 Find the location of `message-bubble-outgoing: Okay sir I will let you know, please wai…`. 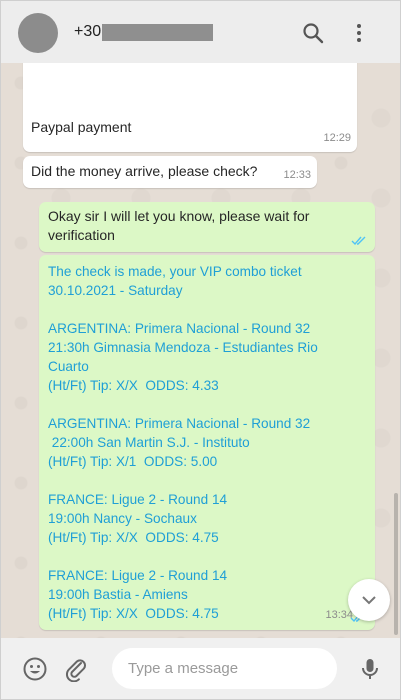

message-bubble-outgoing: Okay sir I will let you know, please wai… is located at coordinates (207, 227).